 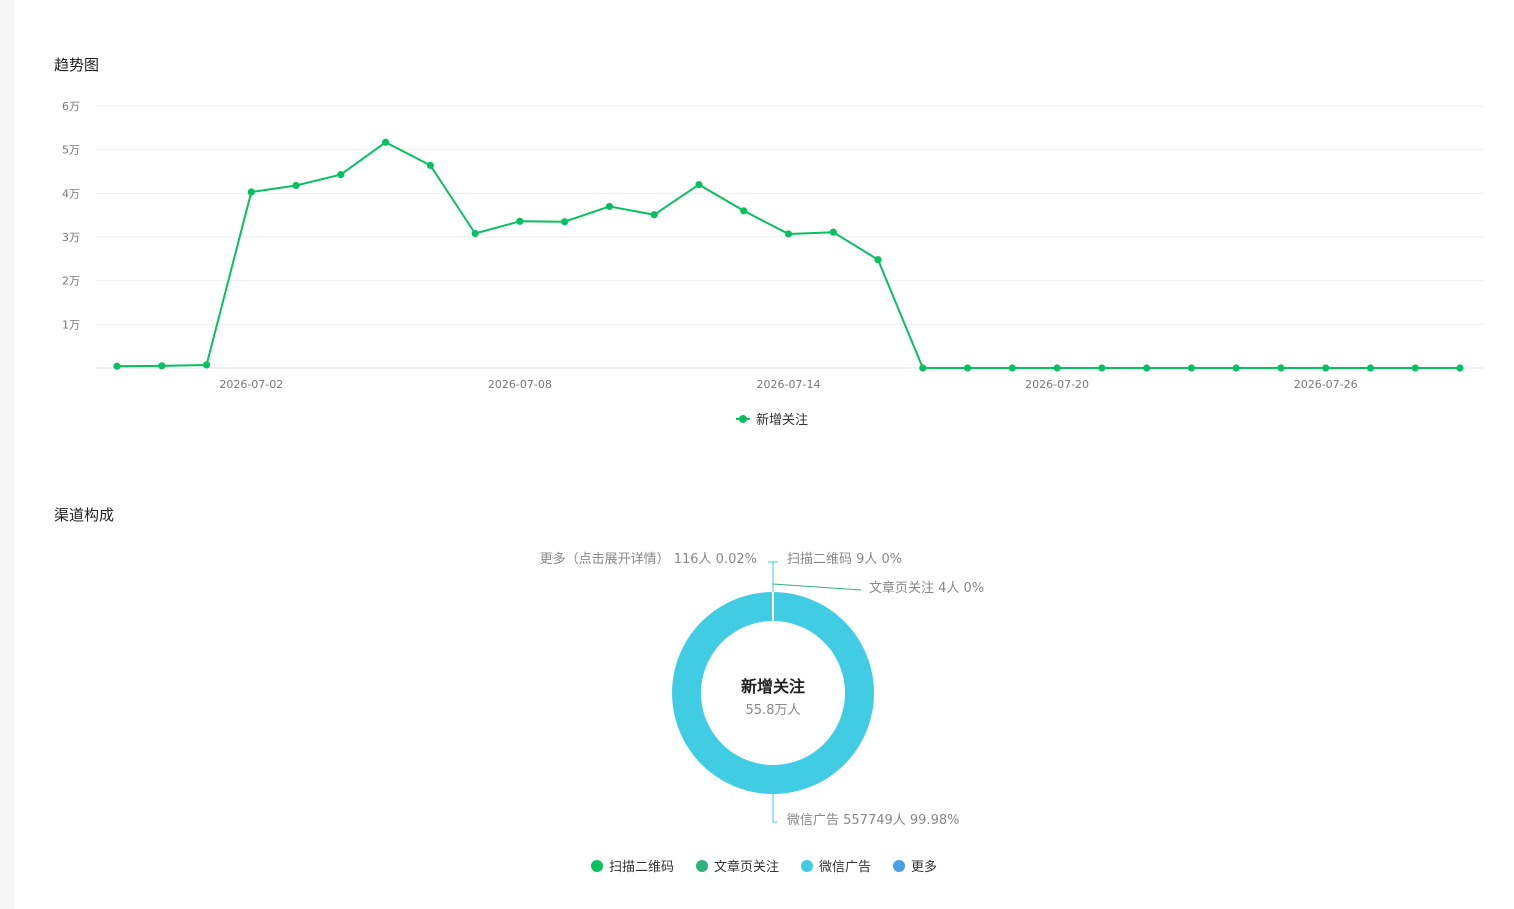 What do you see at coordinates (844, 559) in the screenshot?
I see `slice-label: 扫描二维码 9人 0%` at bounding box center [844, 559].